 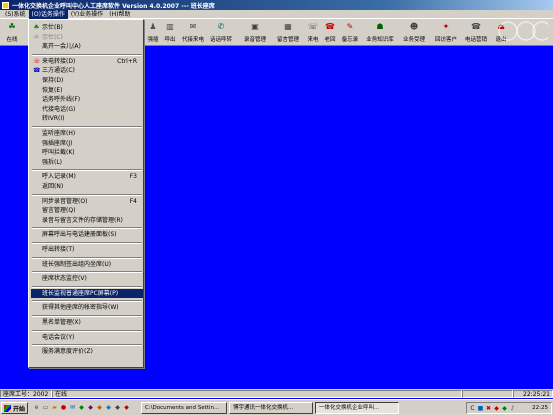 I want to click on menu-item-label: 离开一会儿(A), so click(x=61, y=47).